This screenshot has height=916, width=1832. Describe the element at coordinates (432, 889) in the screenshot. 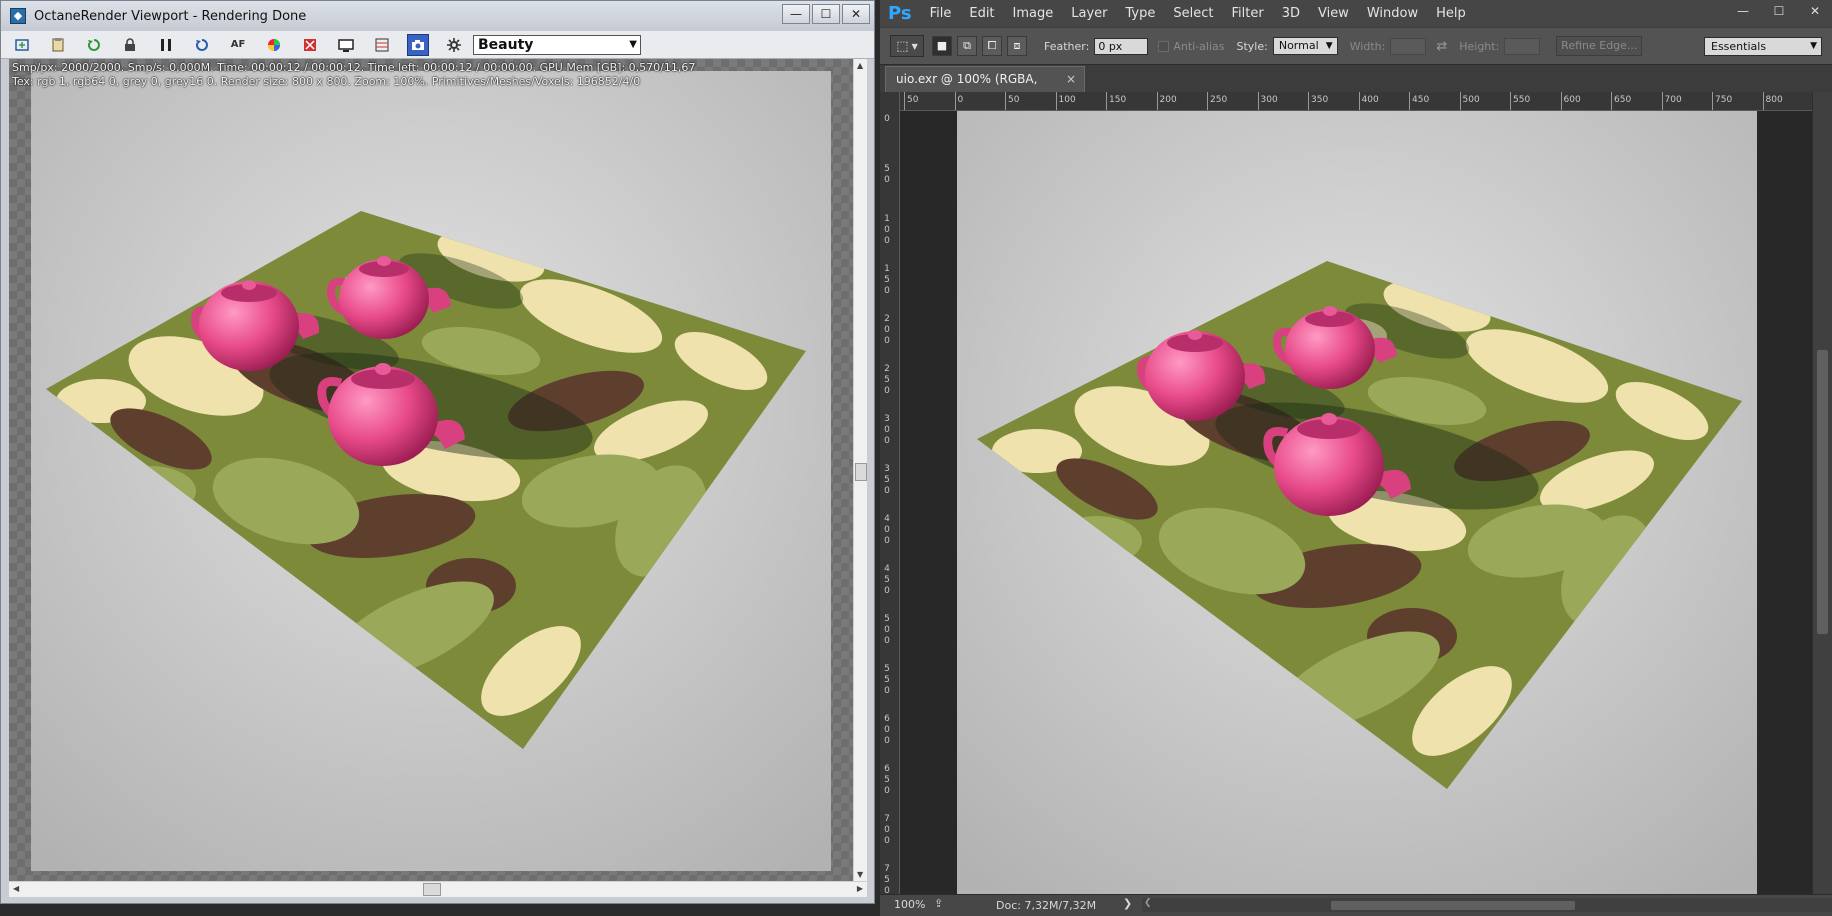

I see `octane-hscroll-thumb` at that location.